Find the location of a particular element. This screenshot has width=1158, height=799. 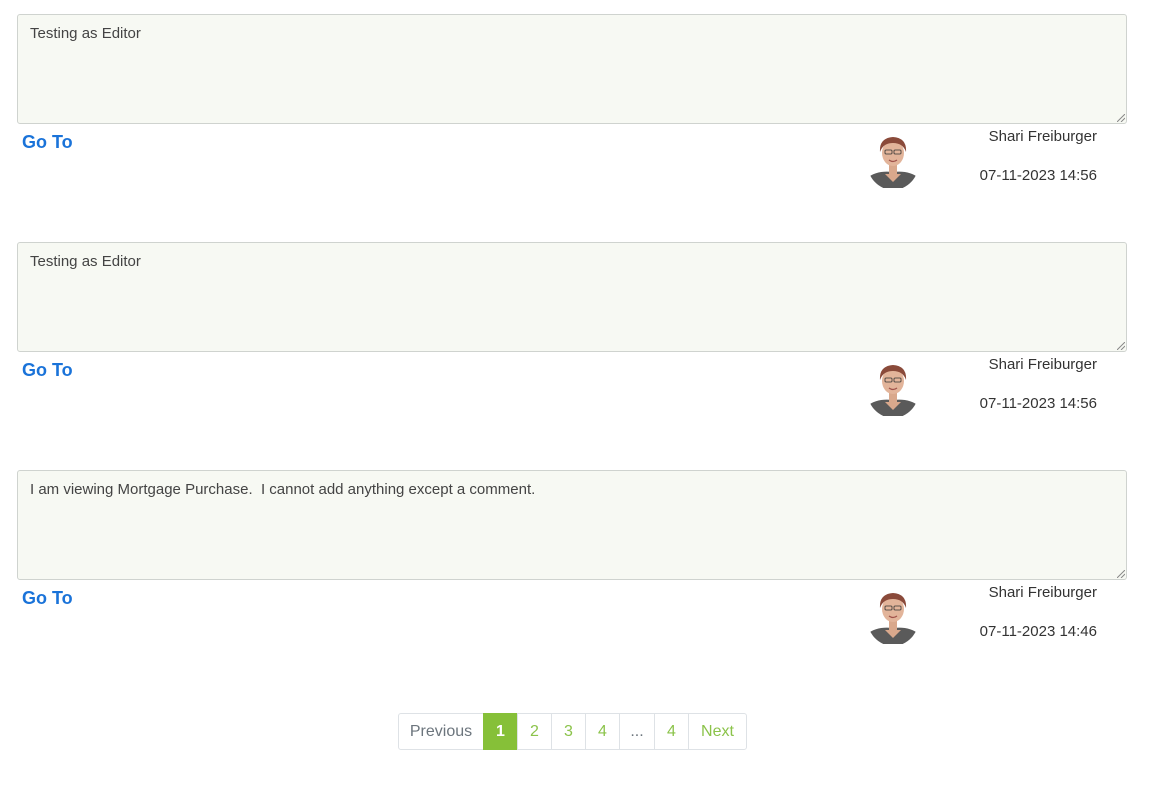

pagination-page-3: 3 is located at coordinates (568, 731).